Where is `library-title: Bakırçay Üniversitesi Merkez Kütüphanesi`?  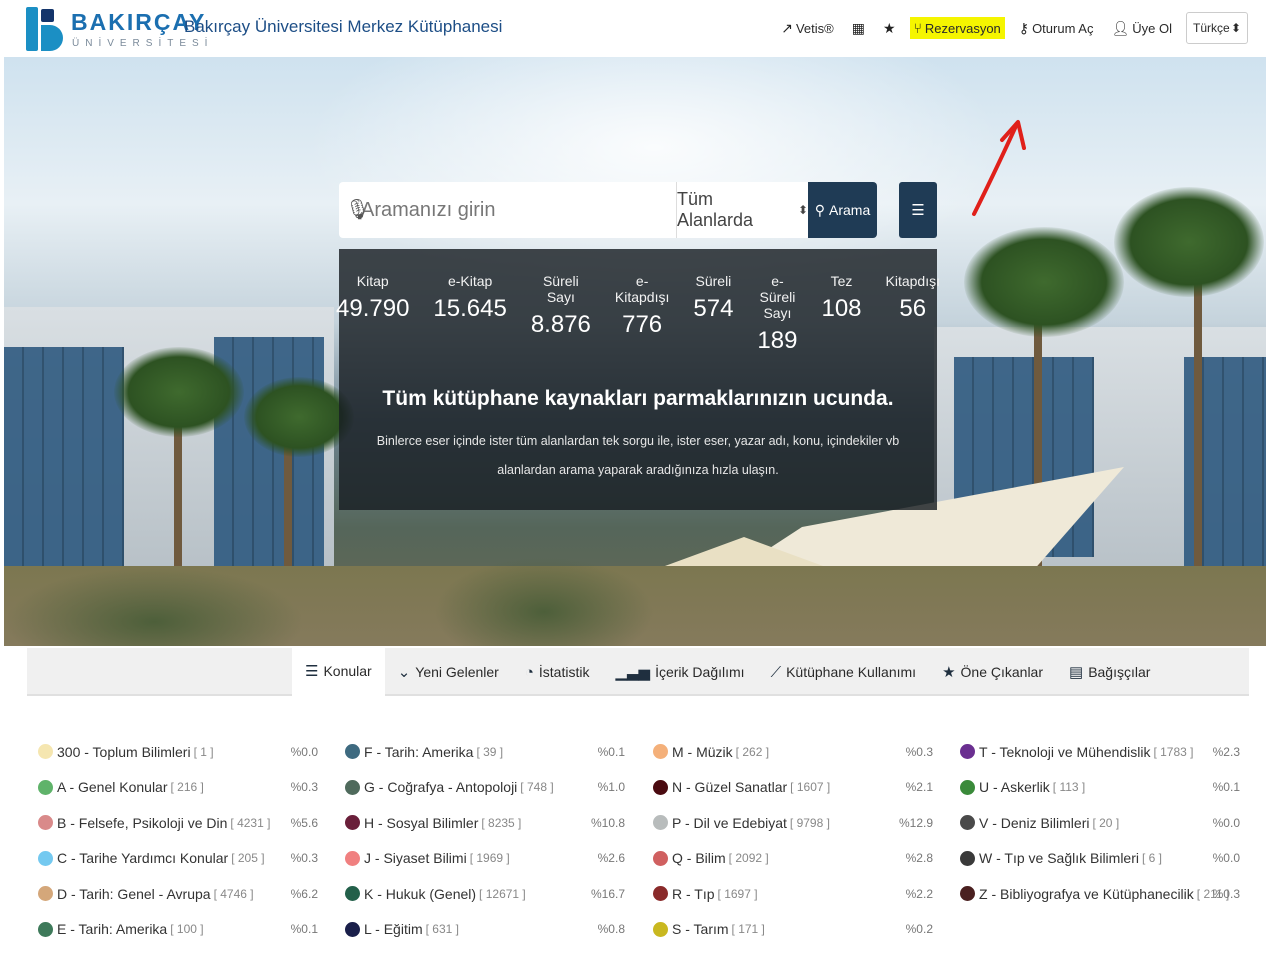 library-title: Bakırçay Üniversitesi Merkez Kütüphanesi is located at coordinates (343, 27).